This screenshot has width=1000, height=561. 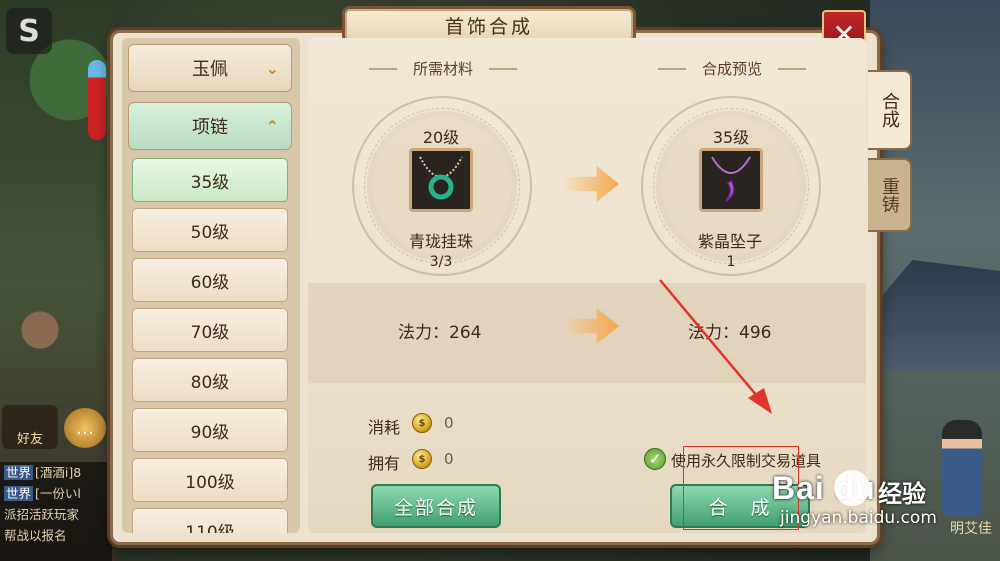 I want to click on chat-text: 派招活跃玩家, so click(x=42, y=514).